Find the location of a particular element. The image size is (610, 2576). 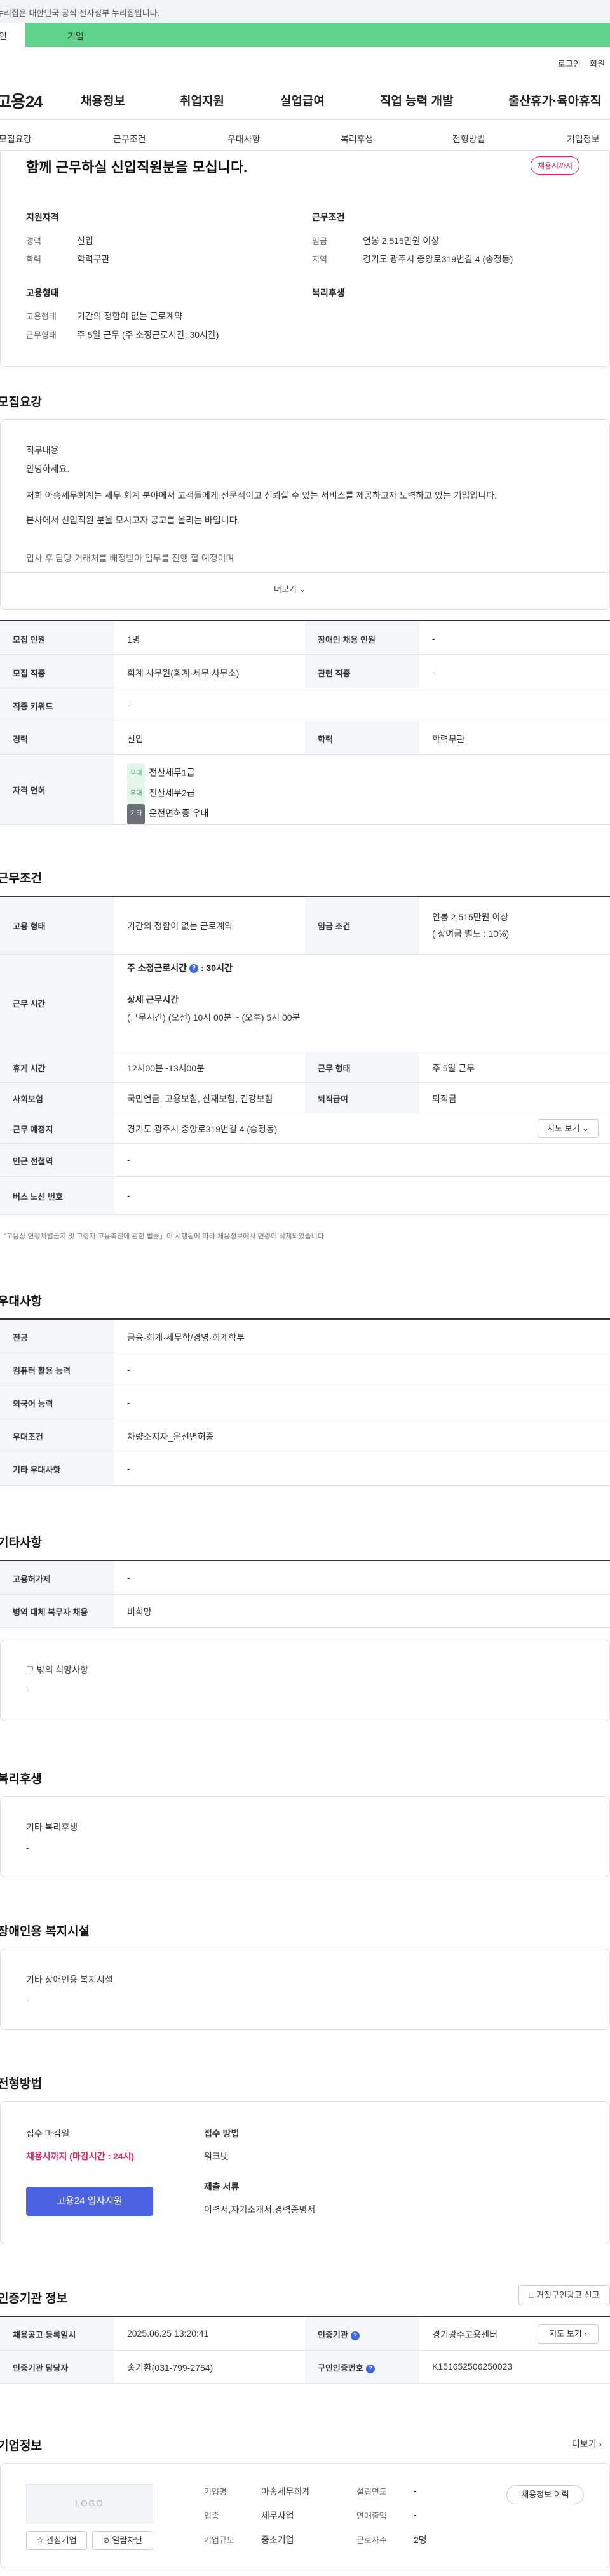

gnb-item-training: 직업 능력 개발 is located at coordinates (416, 100).